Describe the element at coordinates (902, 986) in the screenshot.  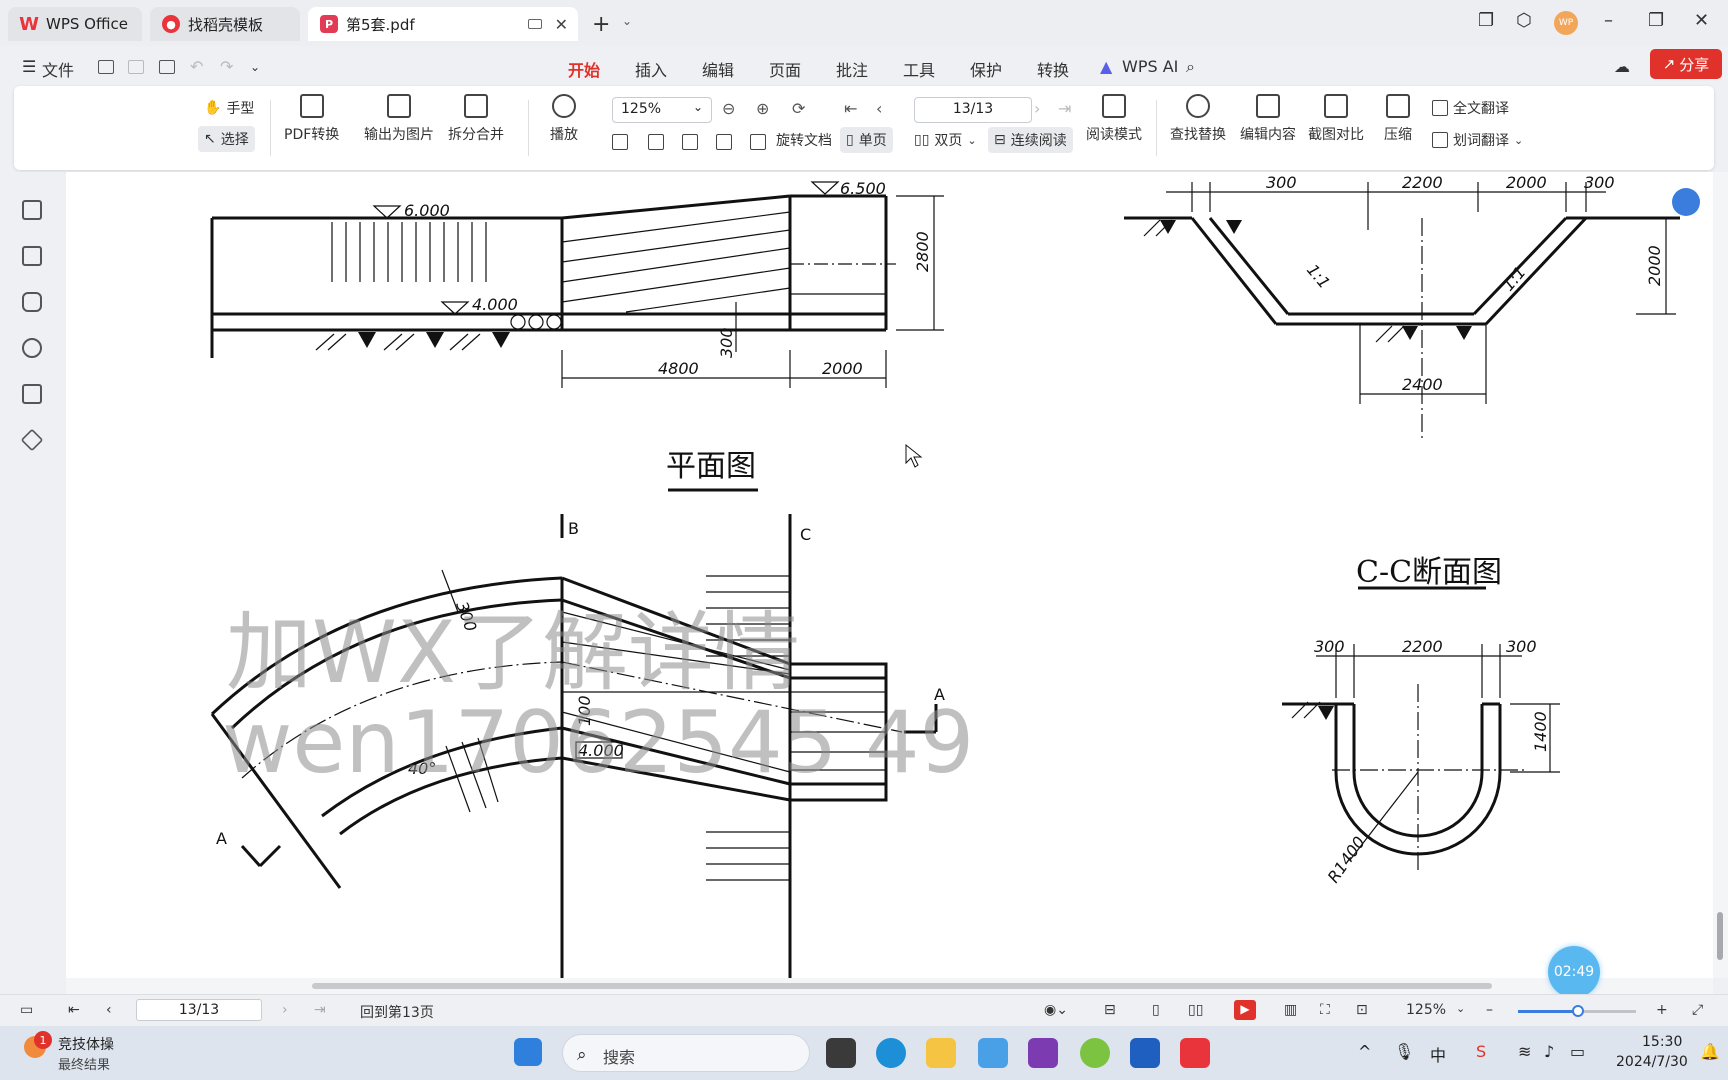
I see `horizontal-scroll-thumb` at that location.